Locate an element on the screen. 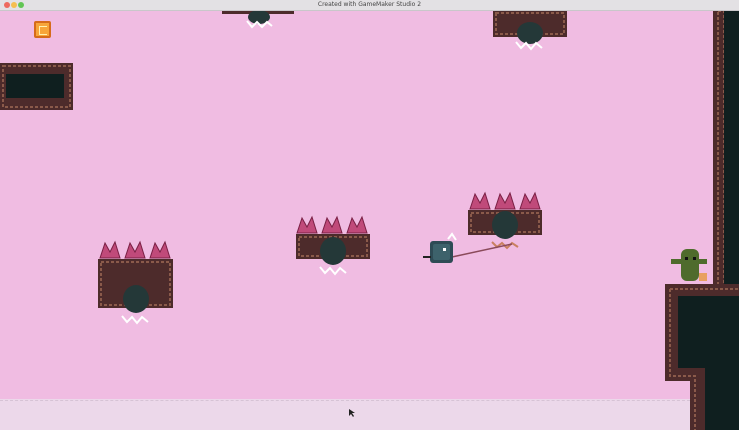 Image resolution: width=739 pixels, height=430 pixels. block-top-left is located at coordinates (36, 86).